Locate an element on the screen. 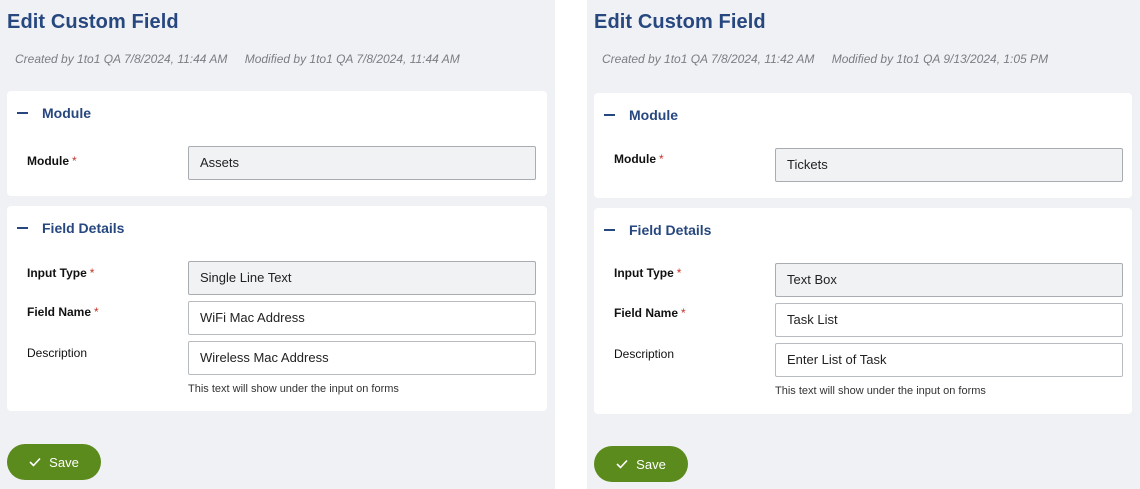 The height and width of the screenshot is (489, 1140). modified-info: Modified by 1to1 QA 7/8/2024, 11:44 AM is located at coordinates (352, 59).